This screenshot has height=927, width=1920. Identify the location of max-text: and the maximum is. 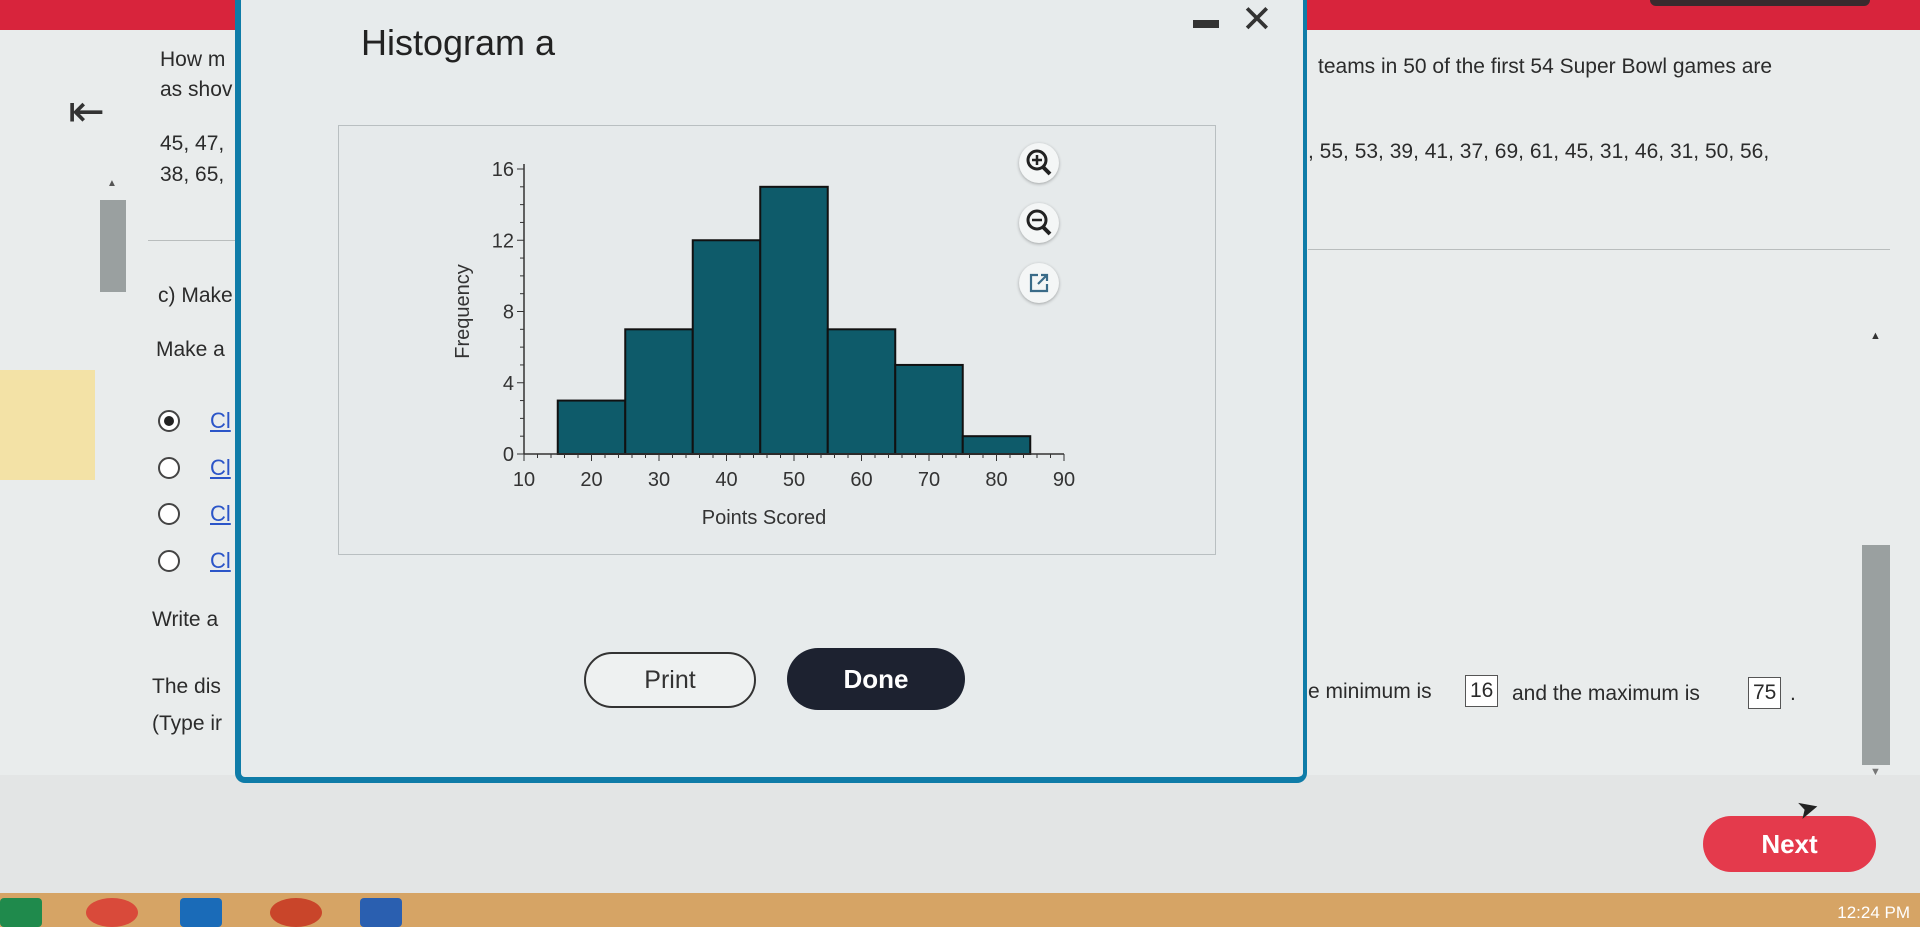
(1606, 693).